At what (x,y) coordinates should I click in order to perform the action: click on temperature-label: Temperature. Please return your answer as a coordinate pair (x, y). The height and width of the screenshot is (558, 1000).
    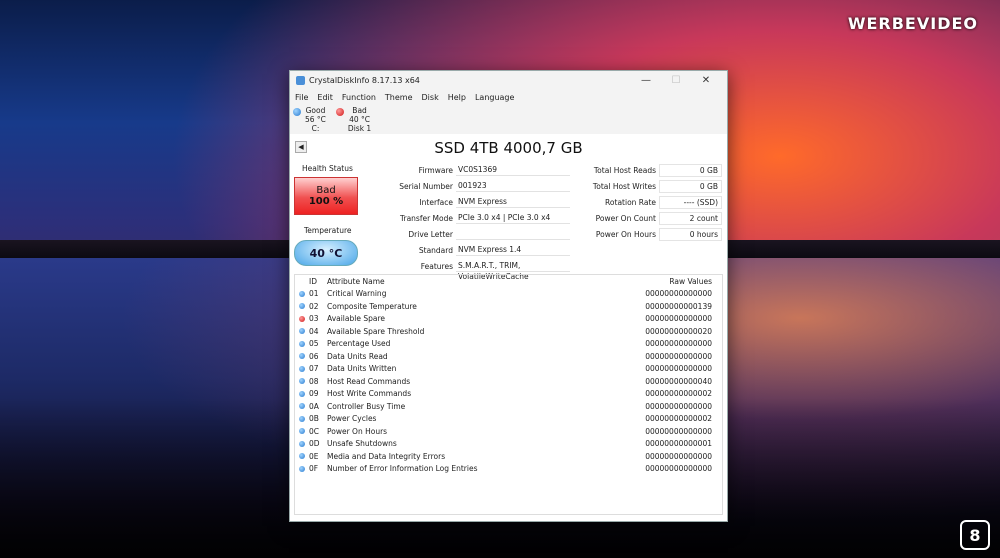
    Looking at the image, I should click on (328, 230).